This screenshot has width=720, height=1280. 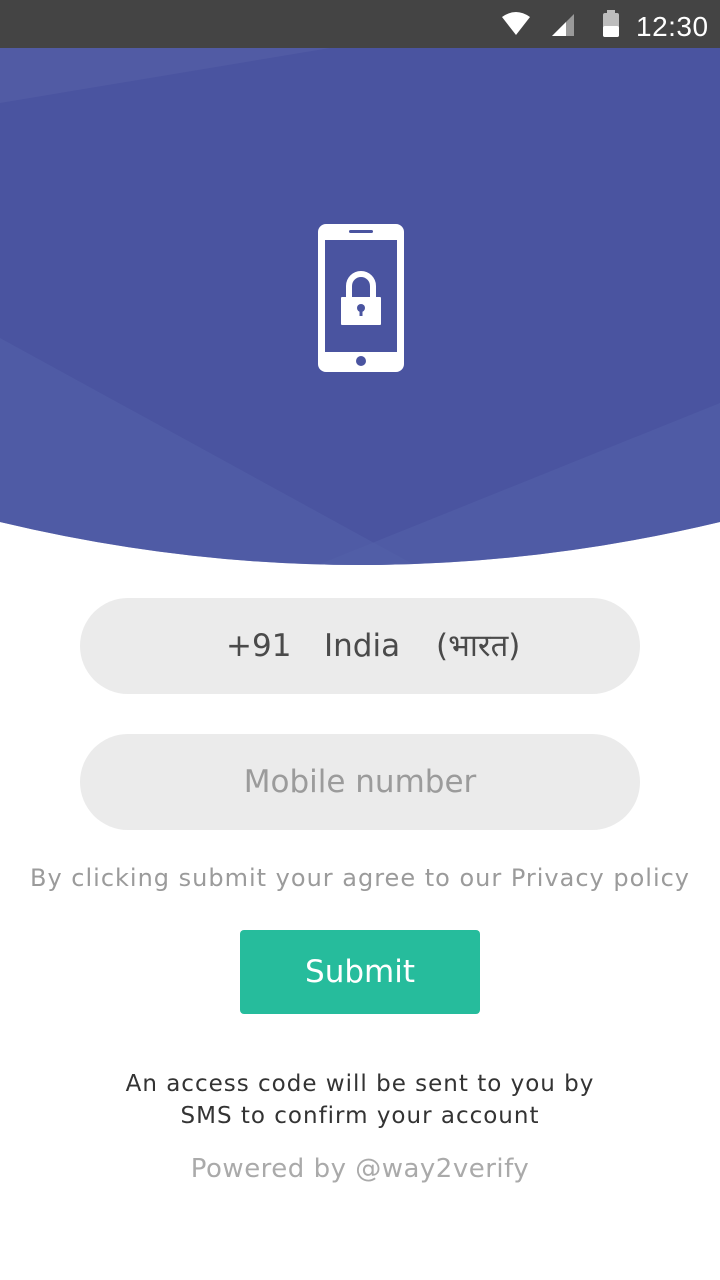 I want to click on phone-lock-icon, so click(x=361, y=298).